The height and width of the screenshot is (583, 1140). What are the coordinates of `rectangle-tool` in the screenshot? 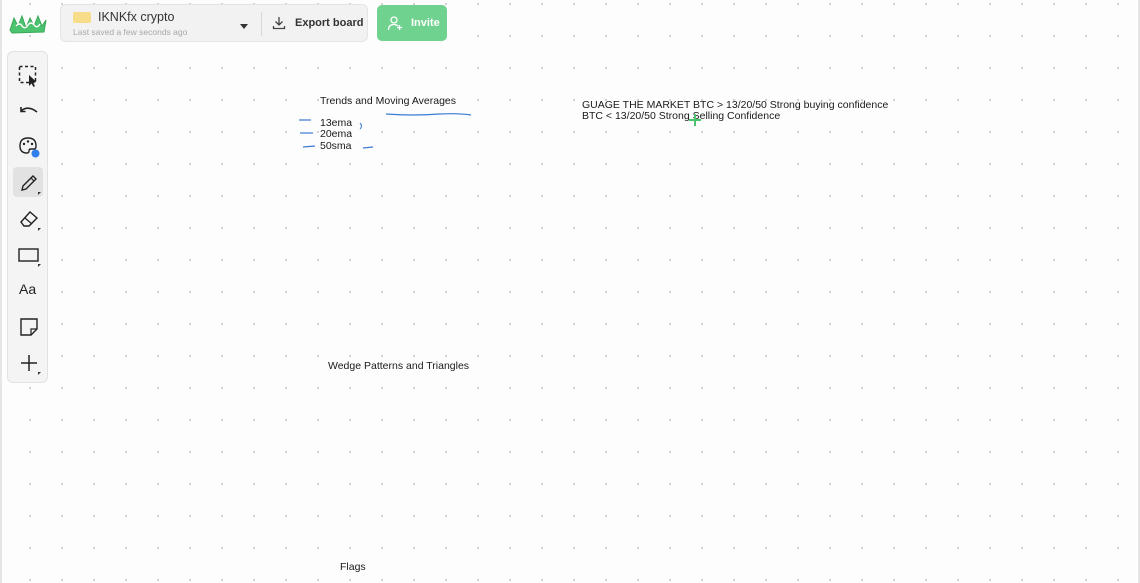 It's located at (28, 254).